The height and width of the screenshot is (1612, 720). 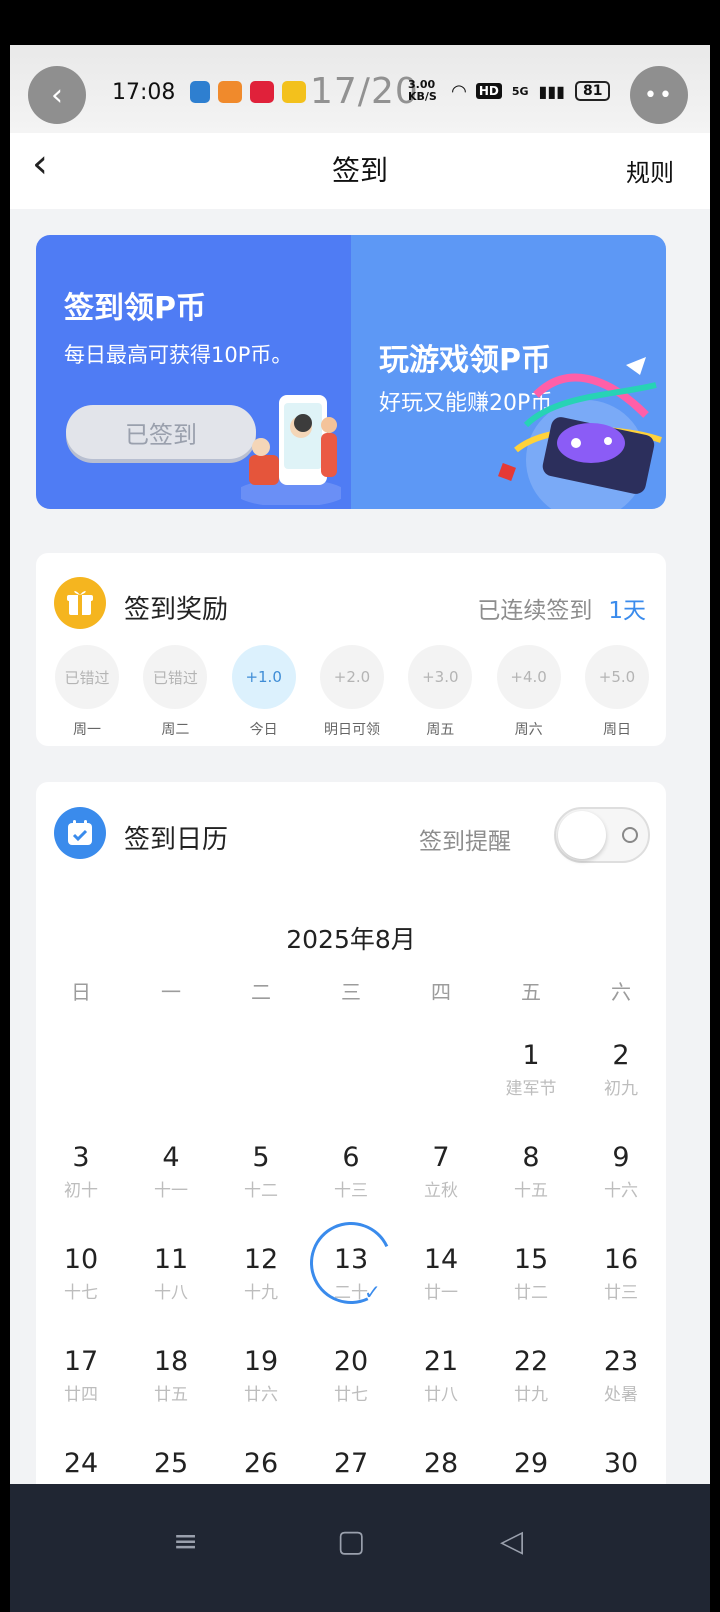 What do you see at coordinates (263, 730) in the screenshot?
I see `reward-day-label: 今日` at bounding box center [263, 730].